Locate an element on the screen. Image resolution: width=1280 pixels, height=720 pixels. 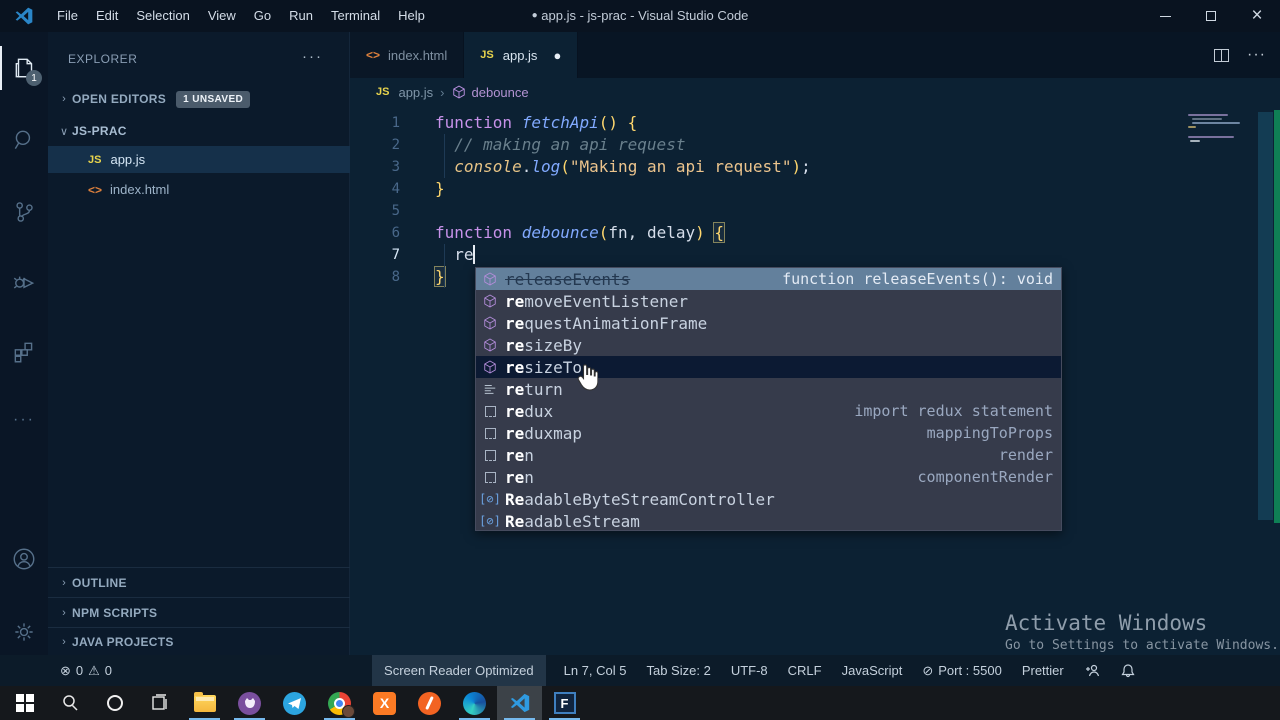
file-explorer-icon is located at coordinates (204, 703).